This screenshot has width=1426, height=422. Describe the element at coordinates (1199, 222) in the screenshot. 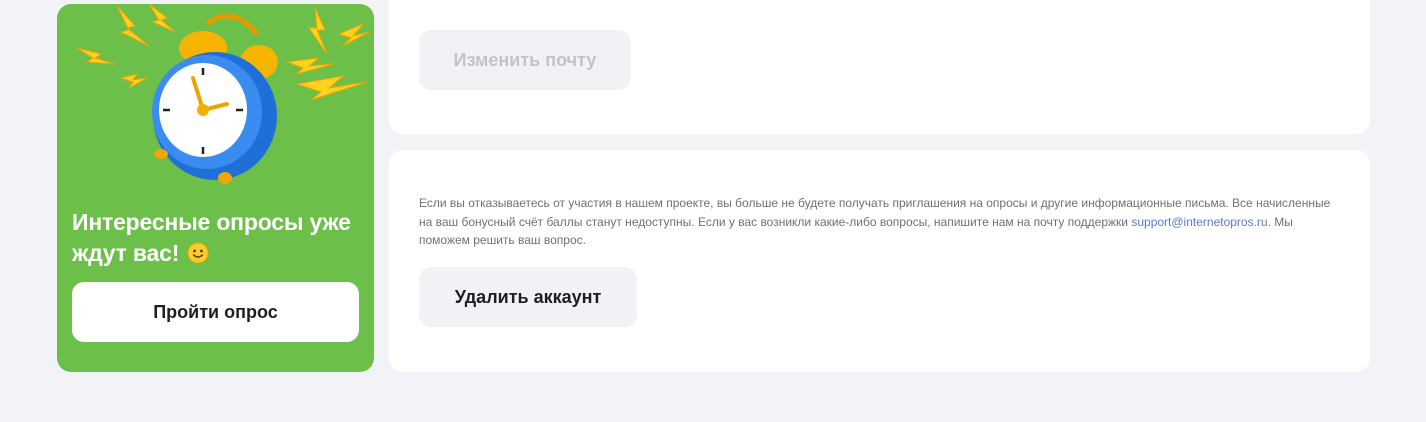

I see `support-email-link: support@internetopros.ru` at that location.